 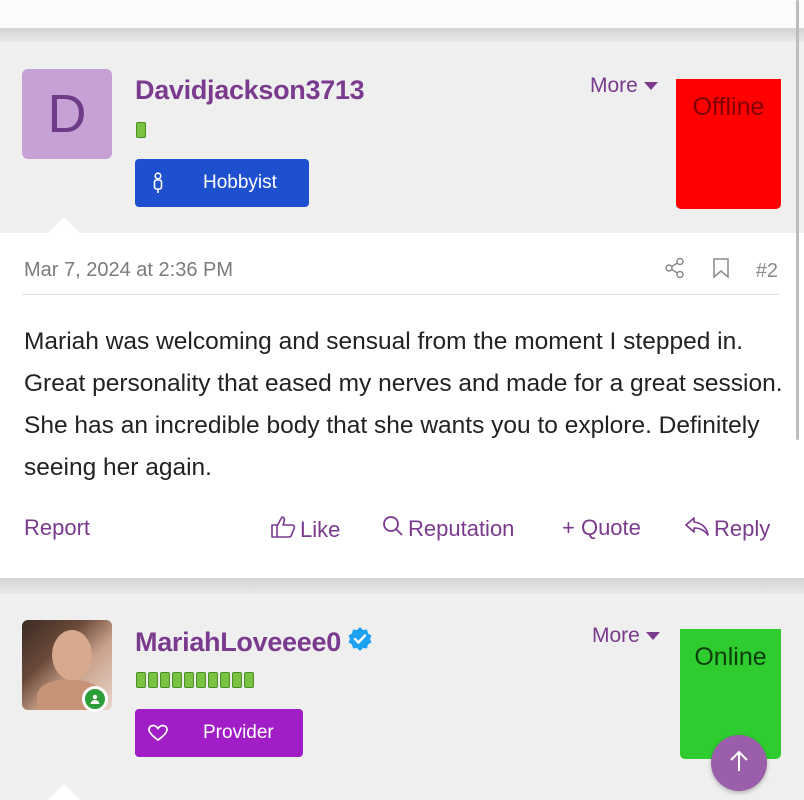 I want to click on reputation-label: Reputation, so click(x=461, y=528).